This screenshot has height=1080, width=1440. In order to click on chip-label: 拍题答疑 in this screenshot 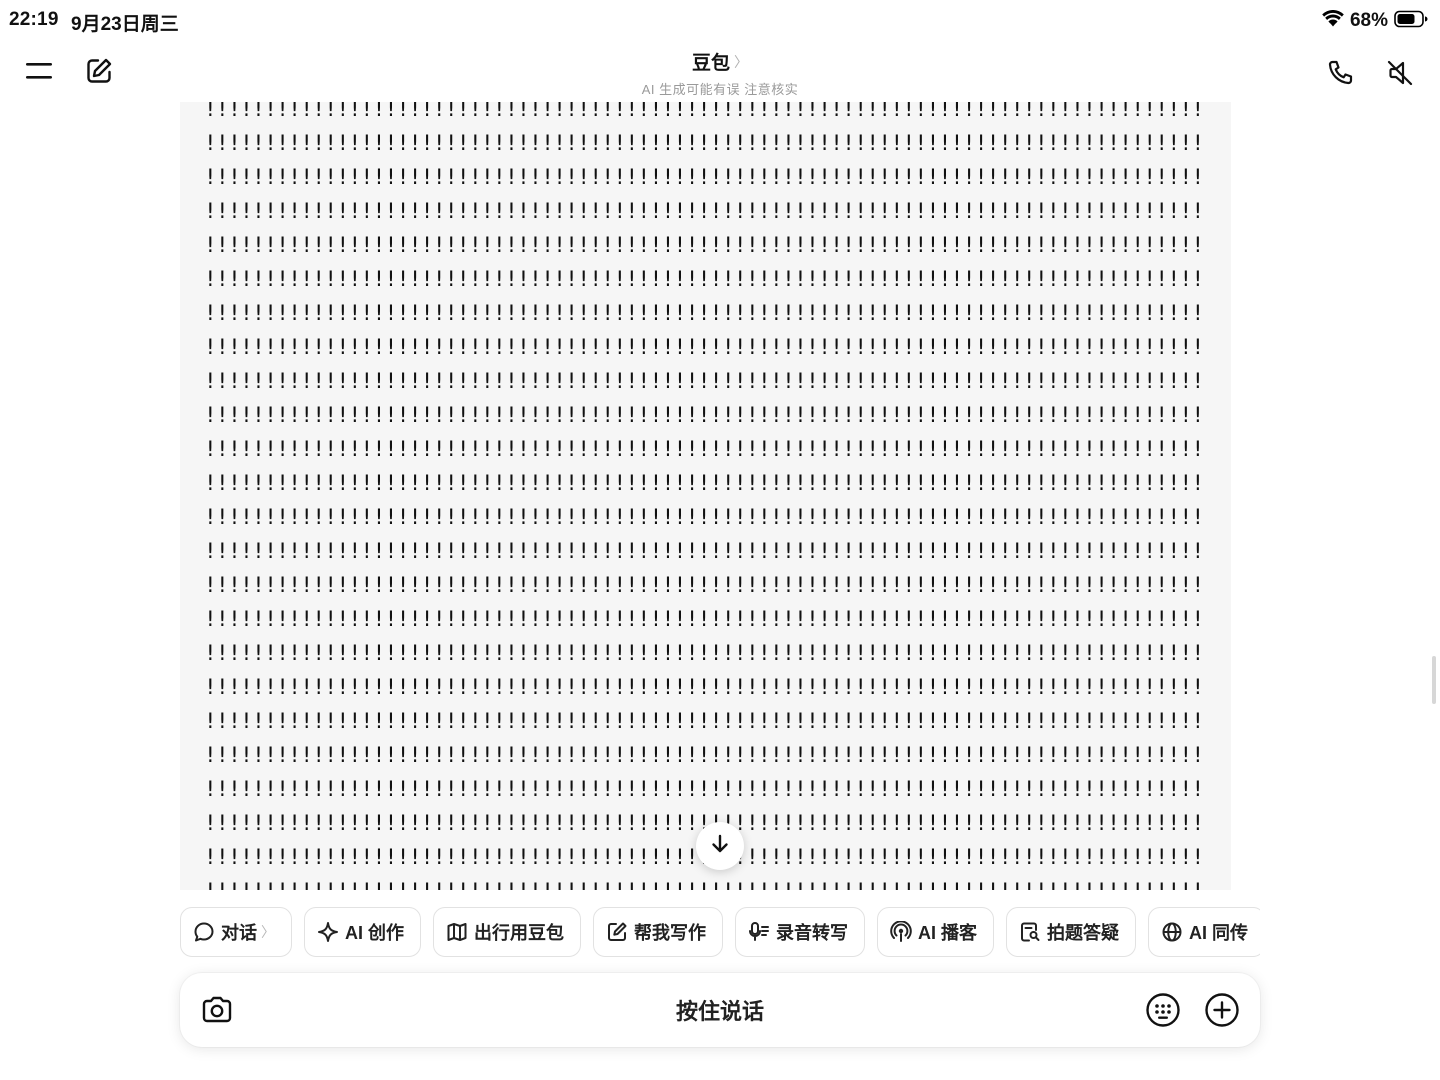, I will do `click(1083, 933)`.